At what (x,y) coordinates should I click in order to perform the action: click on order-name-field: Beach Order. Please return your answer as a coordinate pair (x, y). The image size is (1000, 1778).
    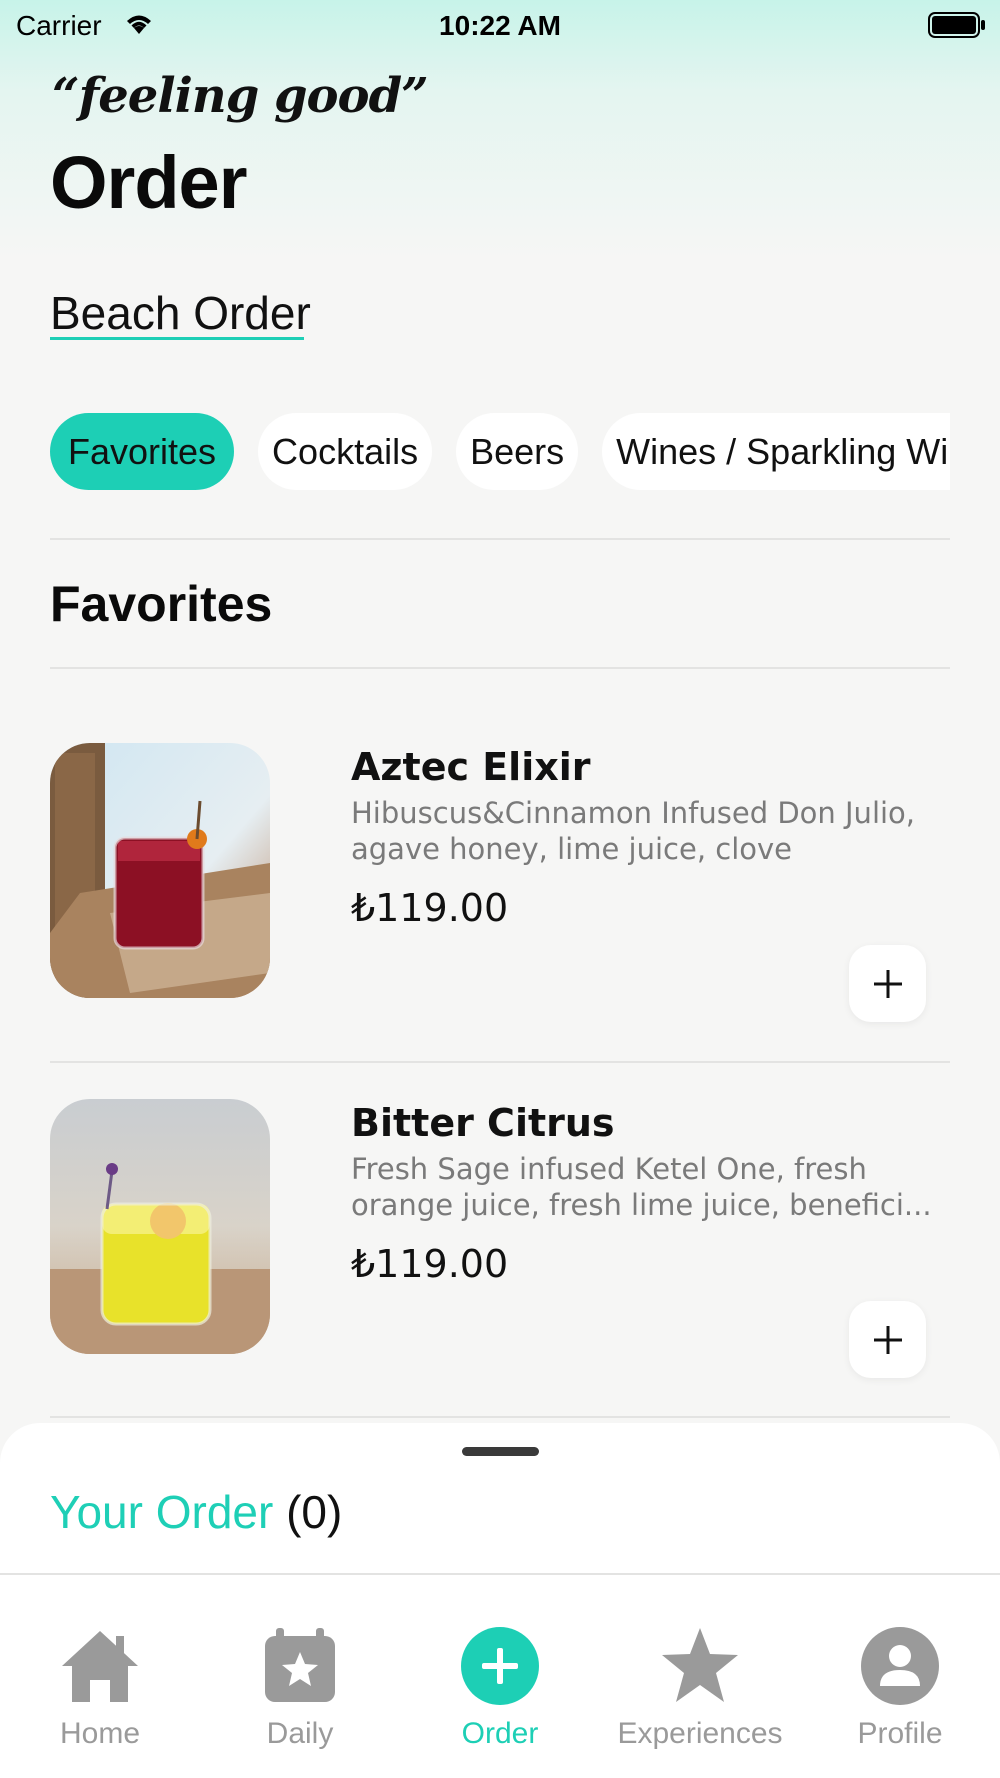
    Looking at the image, I should click on (180, 313).